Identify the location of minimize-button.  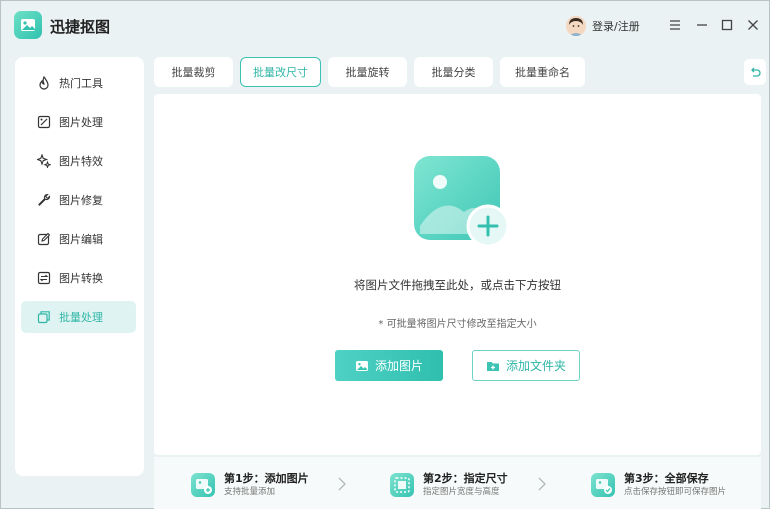
(702, 25).